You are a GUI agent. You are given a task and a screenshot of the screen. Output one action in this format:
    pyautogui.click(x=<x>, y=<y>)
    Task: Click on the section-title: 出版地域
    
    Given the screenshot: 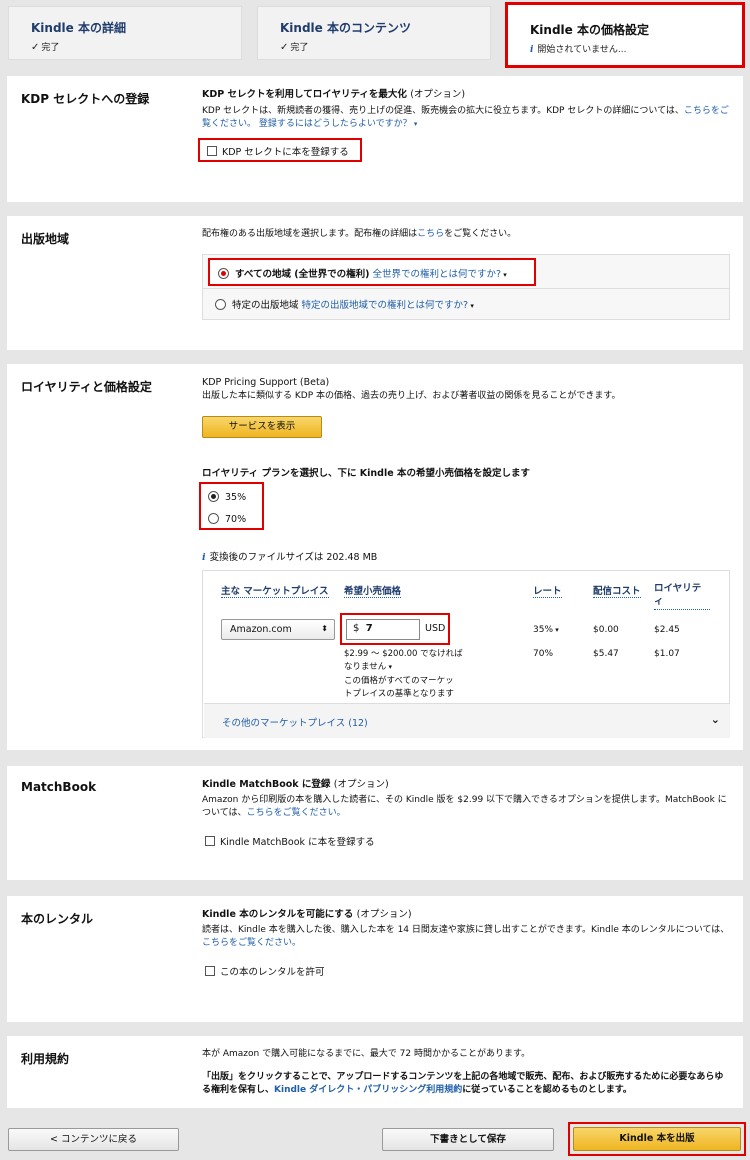 What is the action you would take?
    pyautogui.click(x=45, y=239)
    